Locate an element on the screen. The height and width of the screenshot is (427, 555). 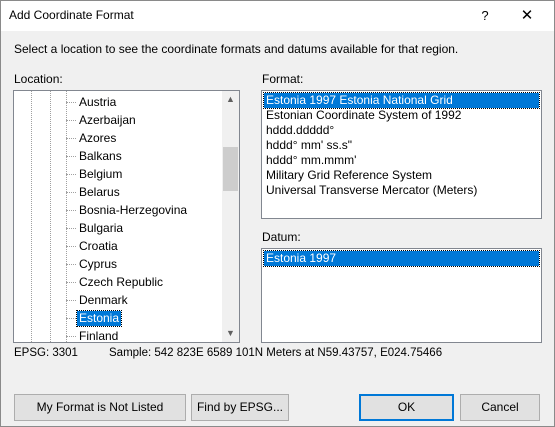
location-item-label: Austria is located at coordinates (98, 102).